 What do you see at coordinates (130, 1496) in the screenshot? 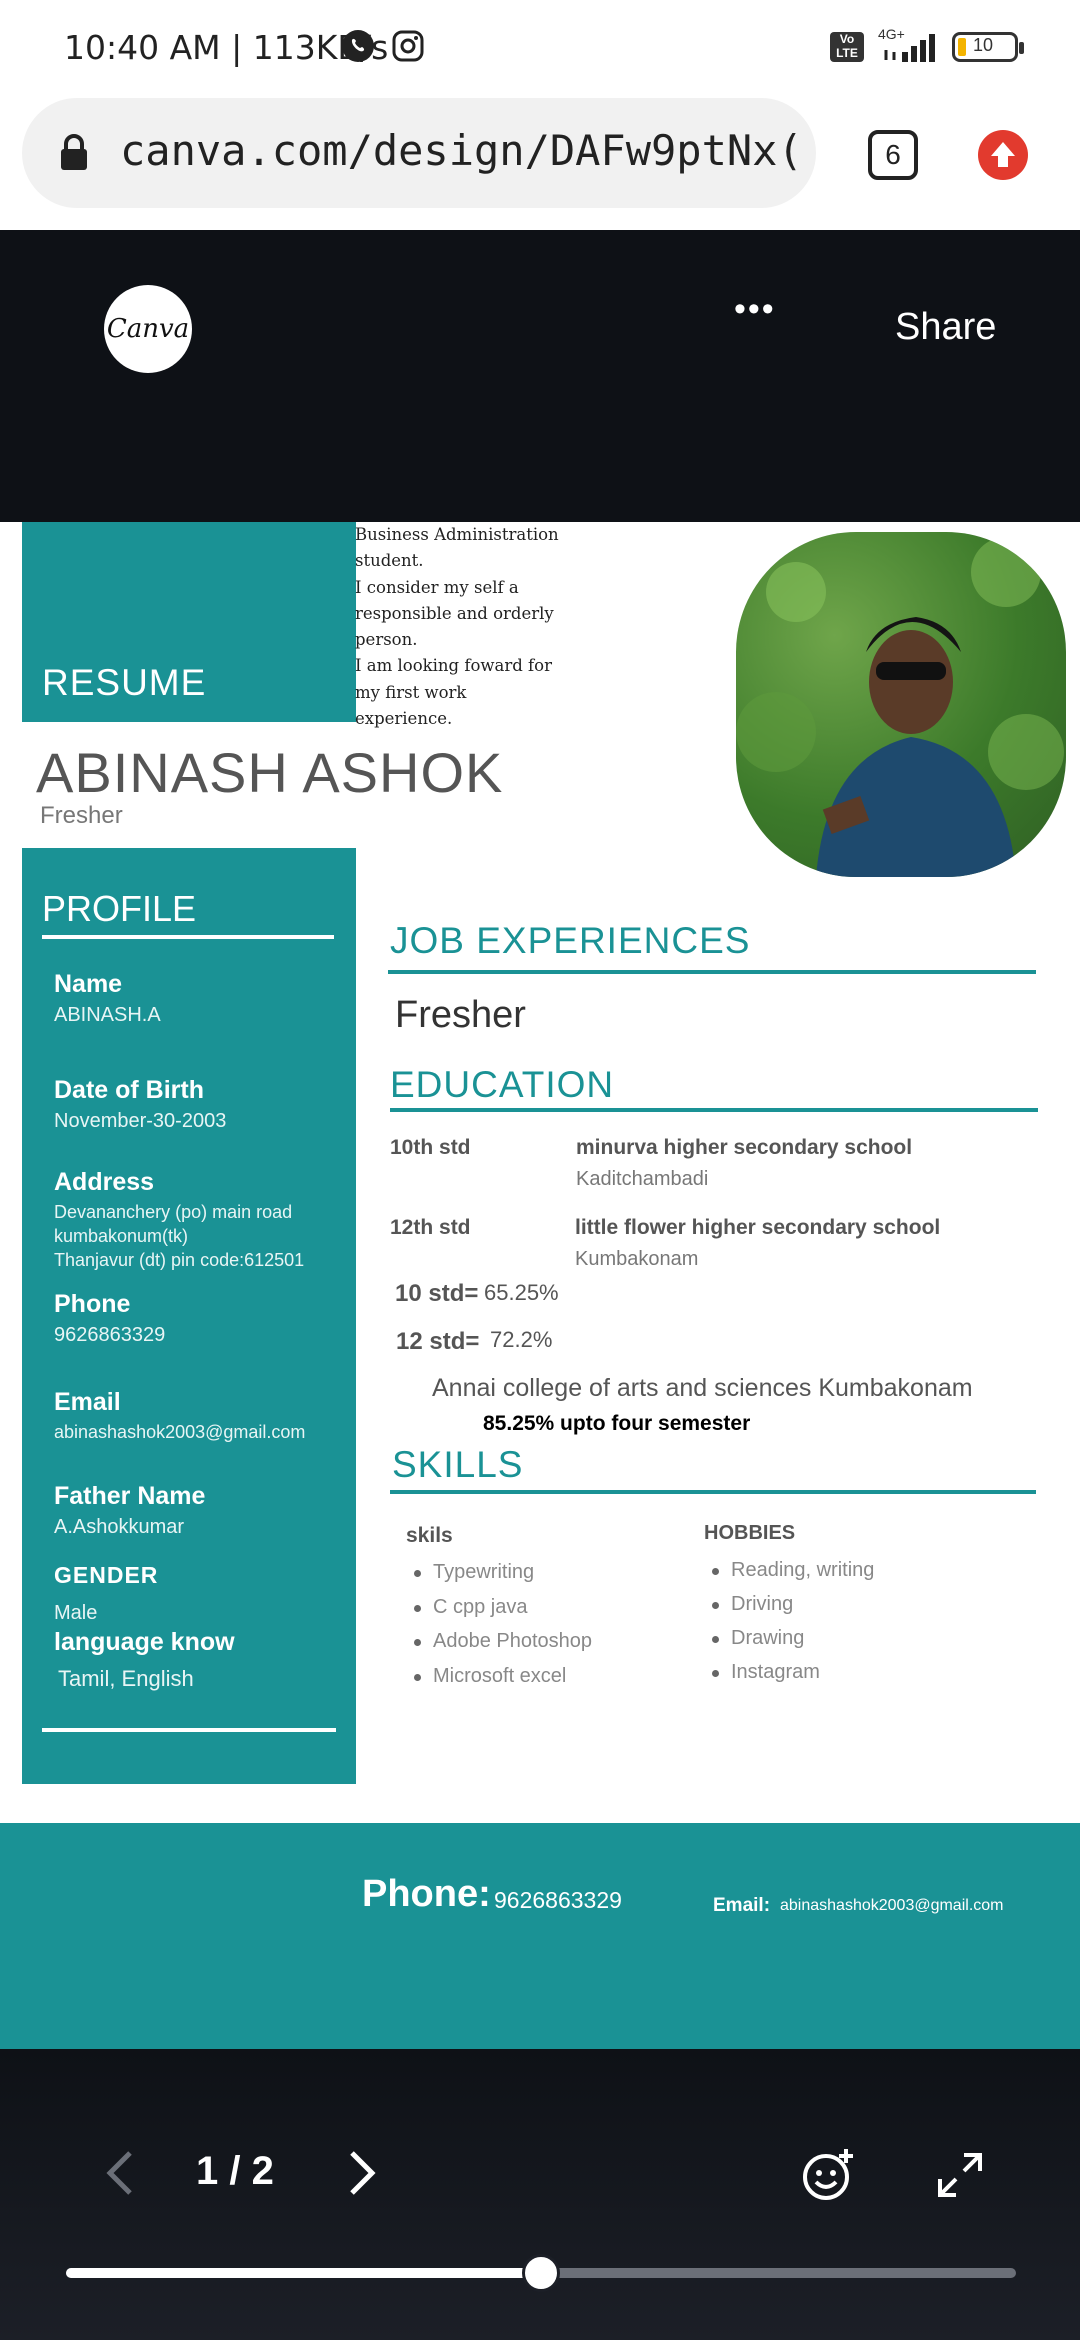
I see `father-label: Father Name` at bounding box center [130, 1496].